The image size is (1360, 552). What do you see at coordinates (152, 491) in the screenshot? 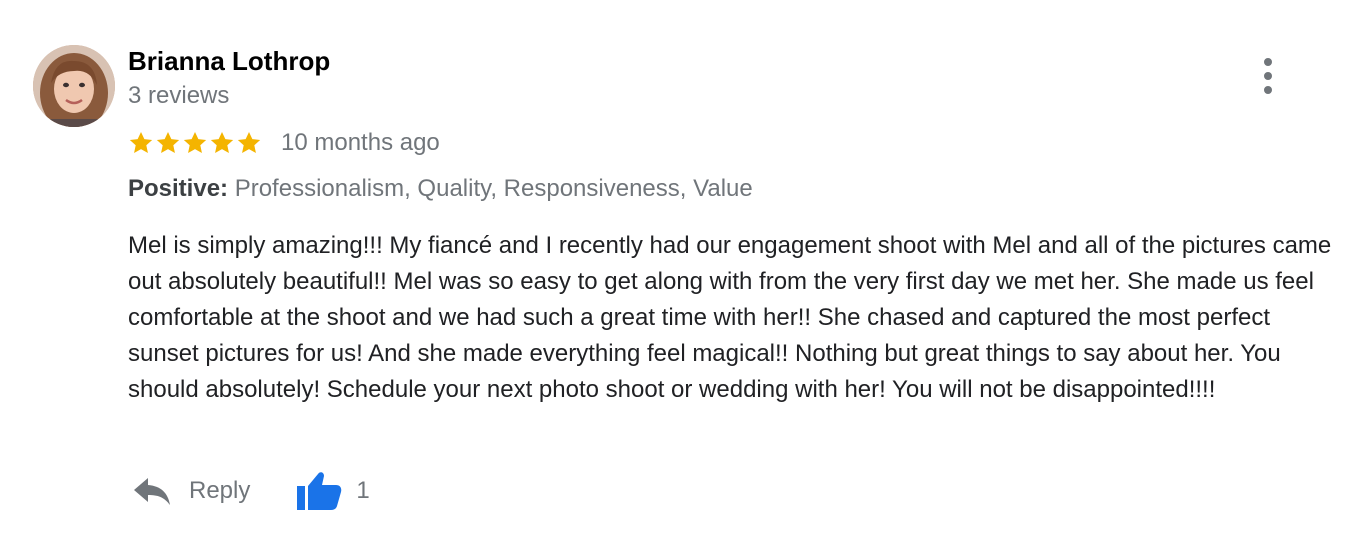
I see `reply-arrow-icon` at bounding box center [152, 491].